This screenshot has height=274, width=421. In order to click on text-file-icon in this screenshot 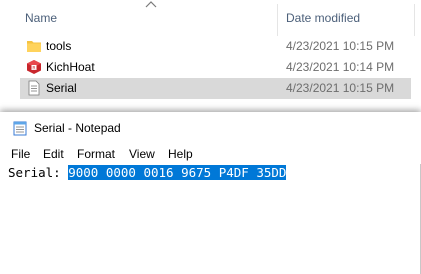, I will do `click(34, 88)`.